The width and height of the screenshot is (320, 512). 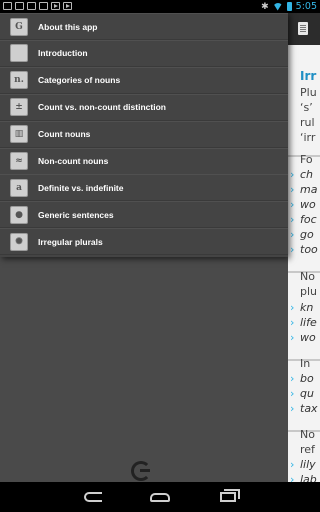 I want to click on wifi-icon, so click(x=277, y=6).